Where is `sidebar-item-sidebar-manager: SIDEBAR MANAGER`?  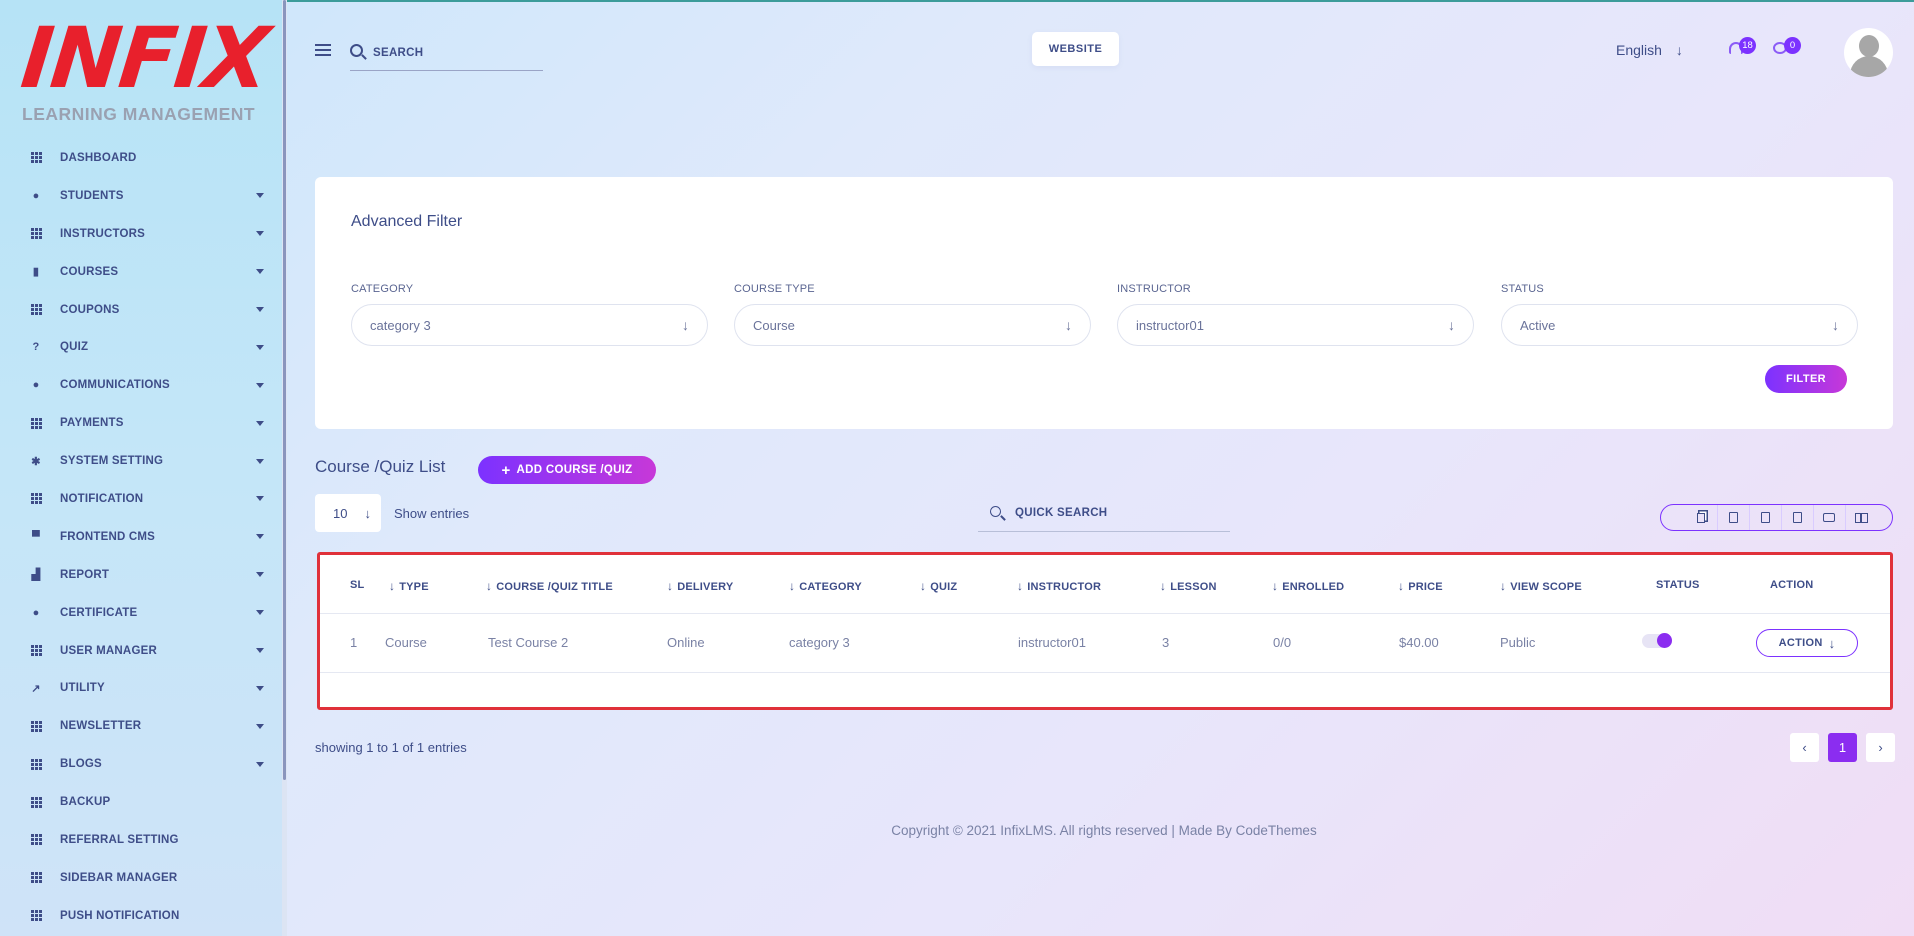
sidebar-item-sidebar-manager: SIDEBAR MANAGER is located at coordinates (141, 878).